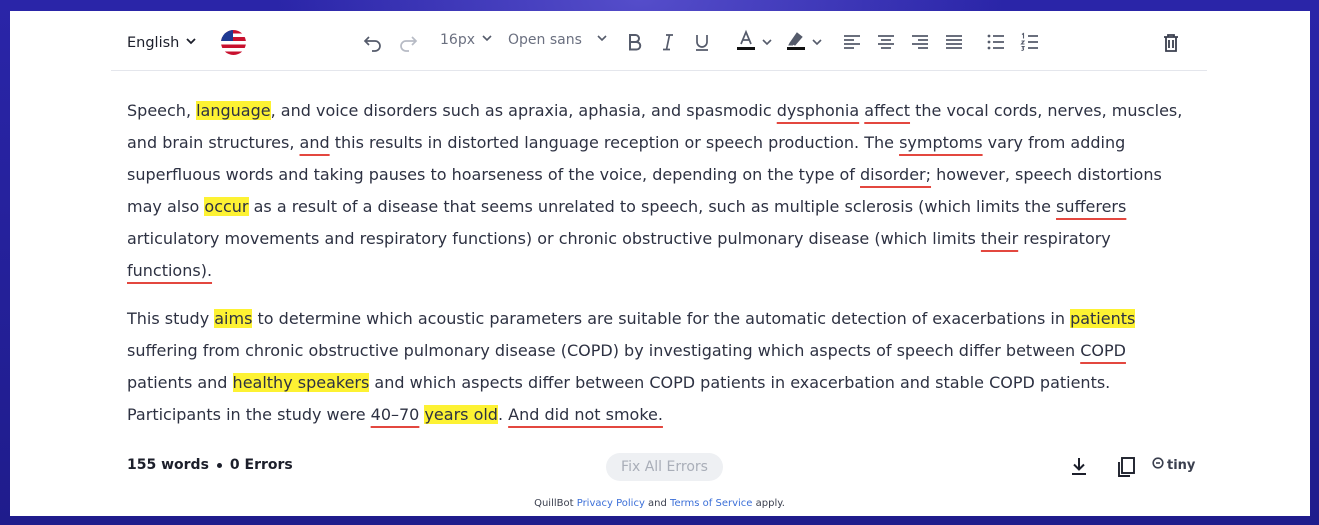 The width and height of the screenshot is (1319, 525). What do you see at coordinates (1126, 467) in the screenshot?
I see `copy-icon` at bounding box center [1126, 467].